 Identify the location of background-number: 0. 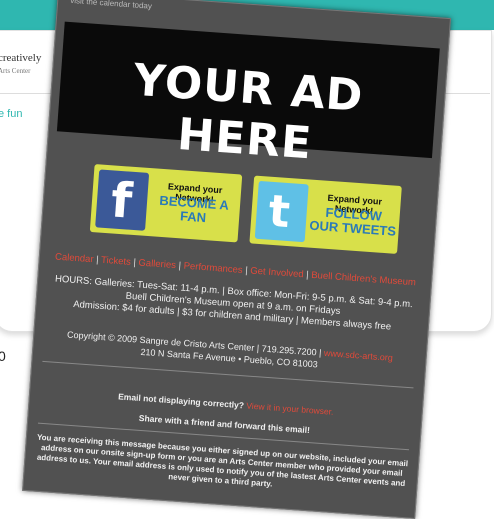
(3, 356).